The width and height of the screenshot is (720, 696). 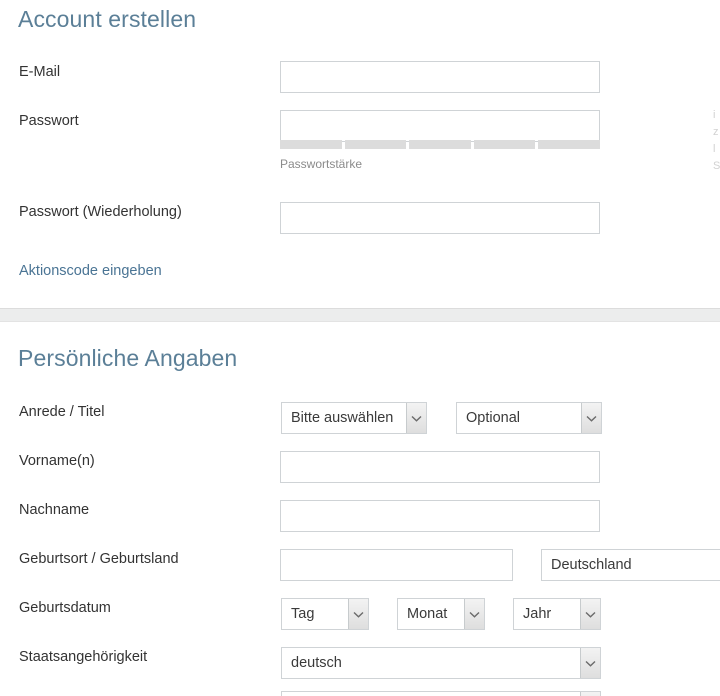 I want to click on birth-day-select-value: Tag, so click(x=303, y=614).